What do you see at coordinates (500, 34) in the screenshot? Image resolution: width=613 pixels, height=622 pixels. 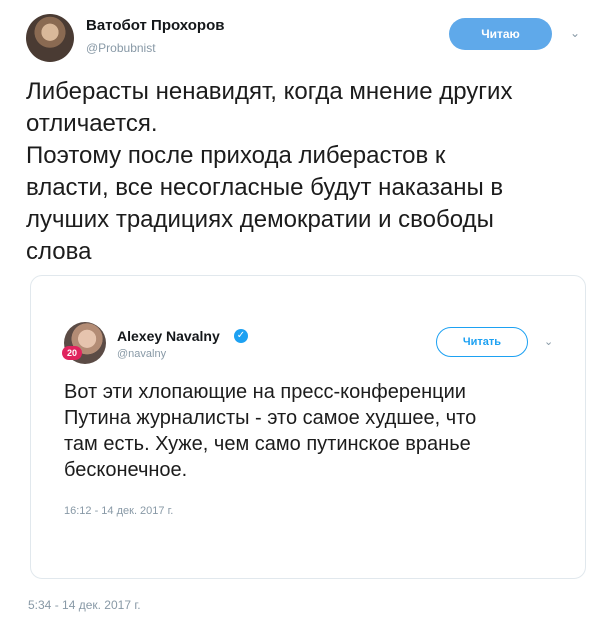 I see `follow-button: Читаю` at bounding box center [500, 34].